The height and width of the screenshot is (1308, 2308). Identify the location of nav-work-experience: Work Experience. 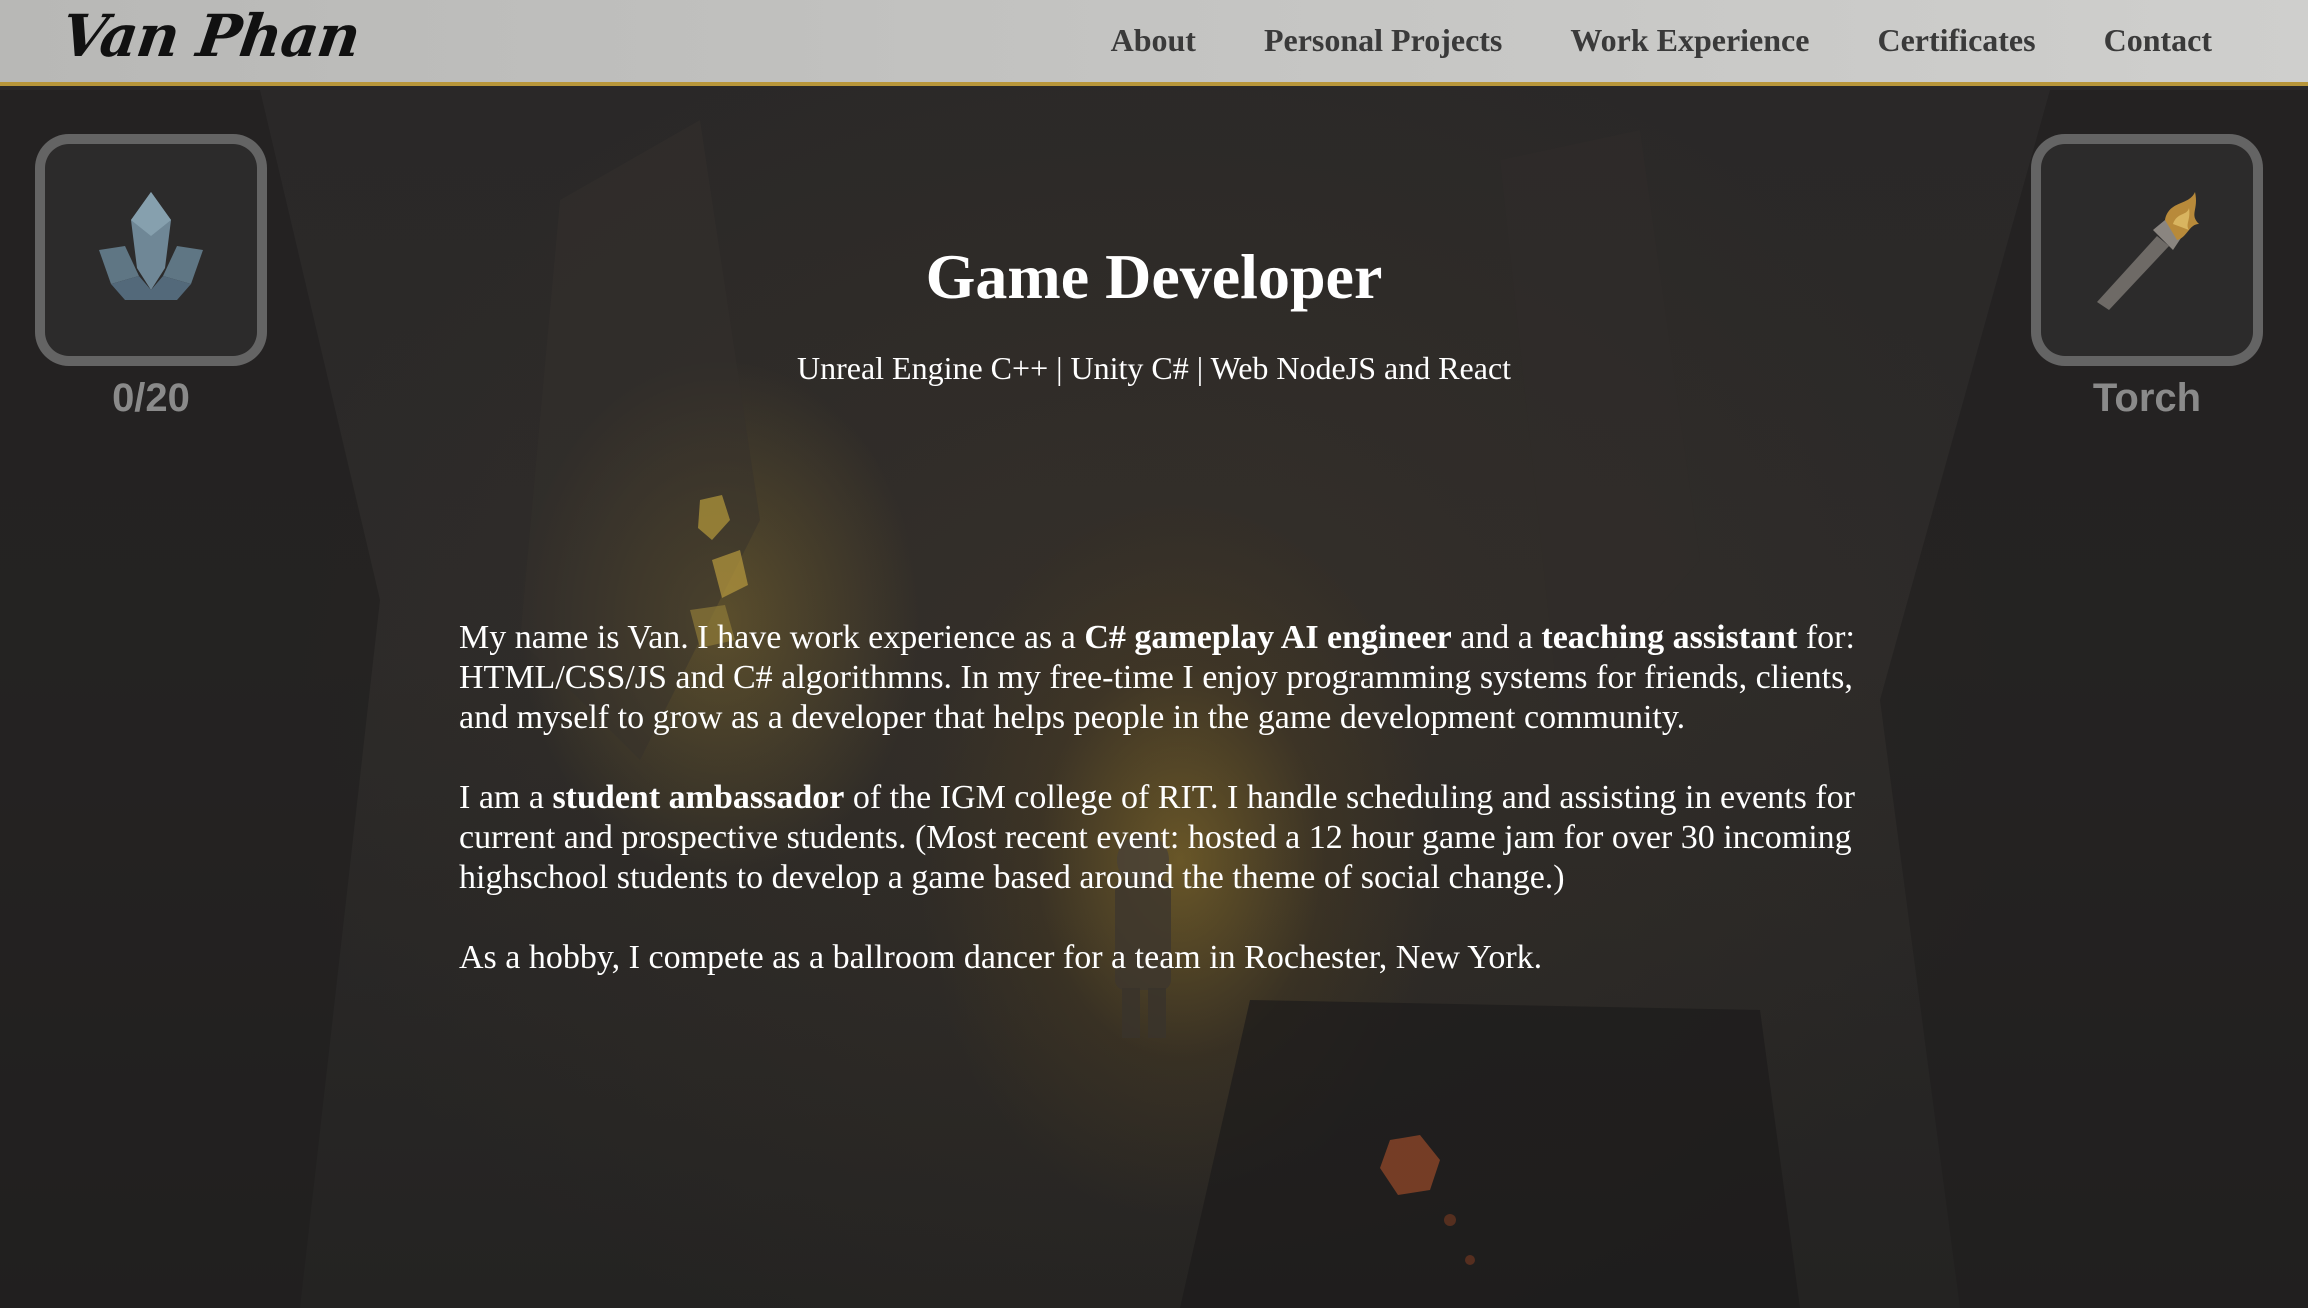
(1689, 40).